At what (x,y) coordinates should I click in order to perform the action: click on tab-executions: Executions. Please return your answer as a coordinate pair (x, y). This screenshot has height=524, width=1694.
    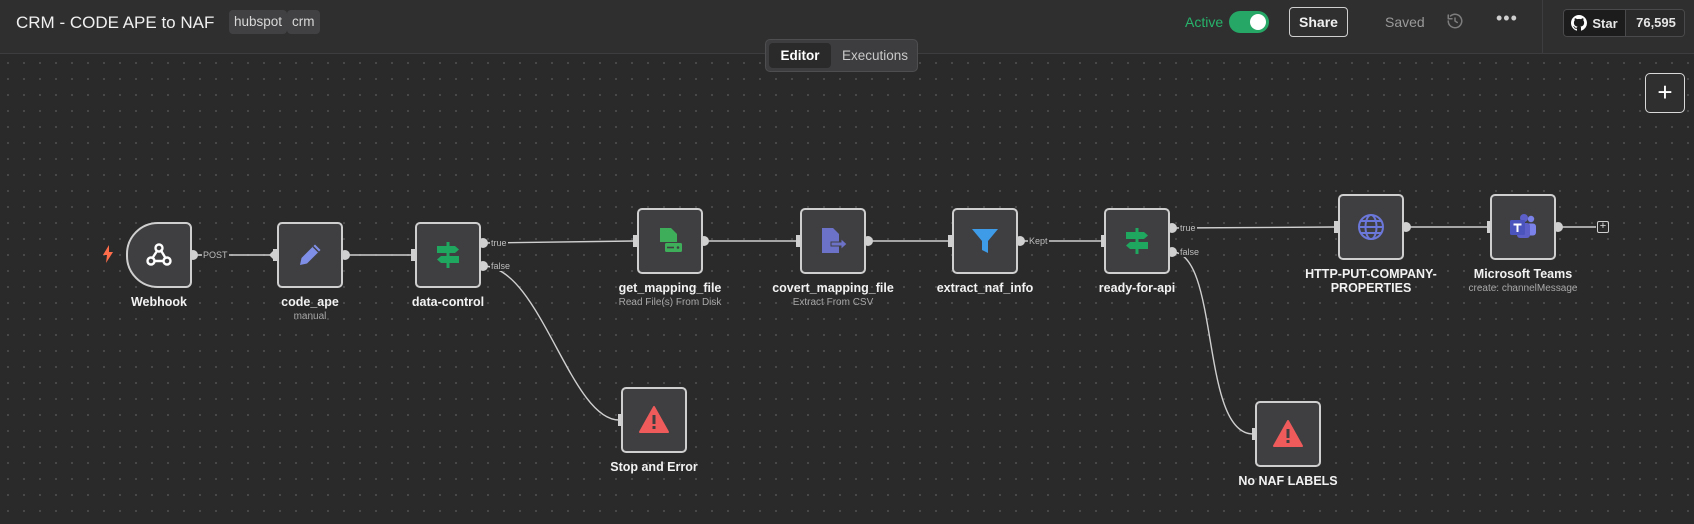
    Looking at the image, I should click on (875, 55).